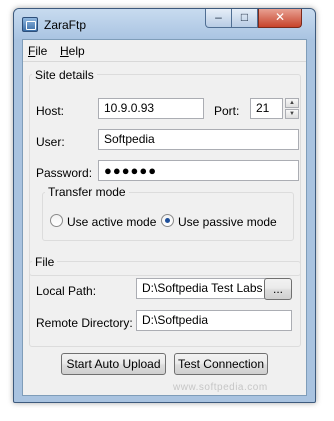  What do you see at coordinates (30, 24) in the screenshot?
I see `app-window-icon` at bounding box center [30, 24].